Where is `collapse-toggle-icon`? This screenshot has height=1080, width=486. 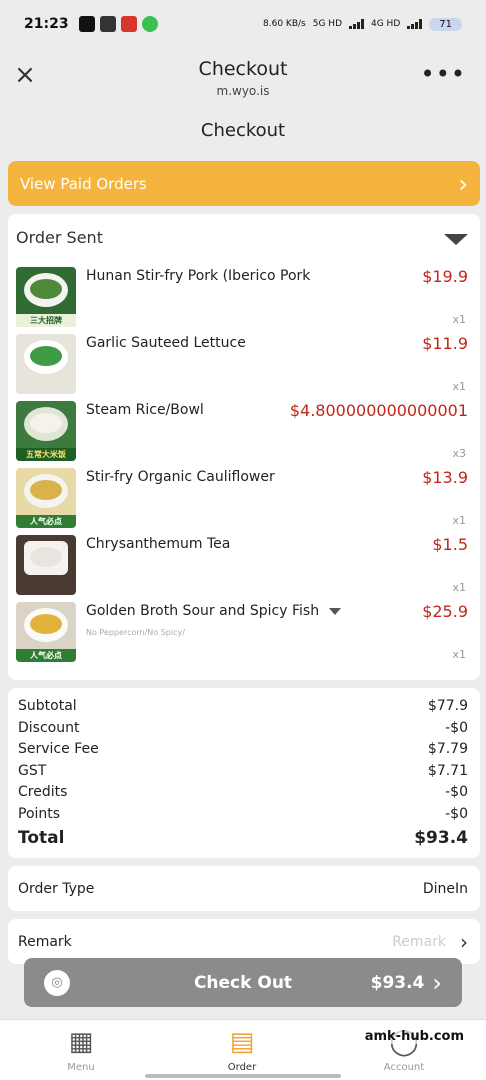
collapse-toggle-icon is located at coordinates (456, 239).